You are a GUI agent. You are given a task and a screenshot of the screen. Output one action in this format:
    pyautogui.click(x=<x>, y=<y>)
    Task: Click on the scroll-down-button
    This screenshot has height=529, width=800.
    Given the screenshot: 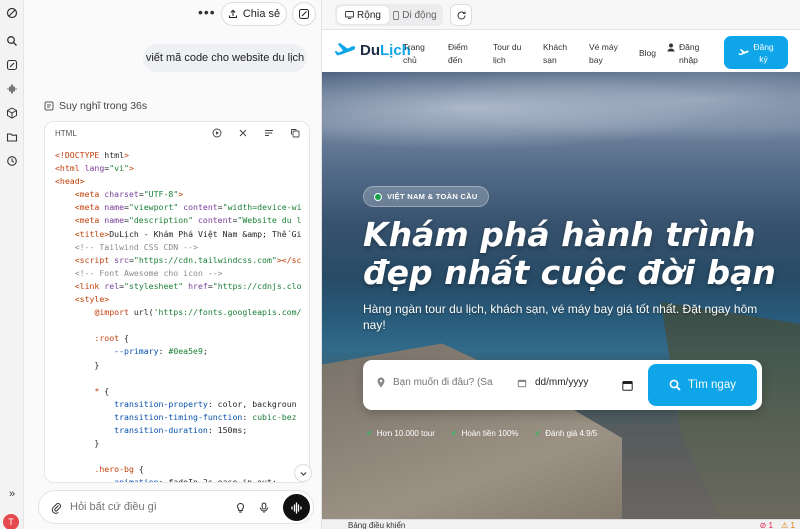 What is the action you would take?
    pyautogui.click(x=303, y=473)
    